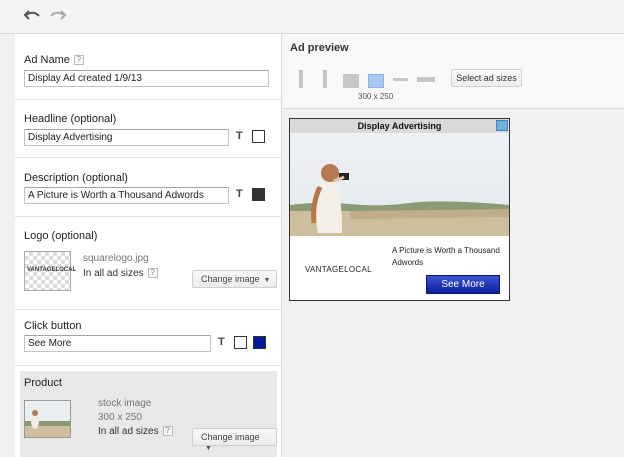 Image resolution: width=624 pixels, height=457 pixels. Describe the element at coordinates (113, 273) in the screenshot. I see `logo-sizes: In all ad sizes` at that location.